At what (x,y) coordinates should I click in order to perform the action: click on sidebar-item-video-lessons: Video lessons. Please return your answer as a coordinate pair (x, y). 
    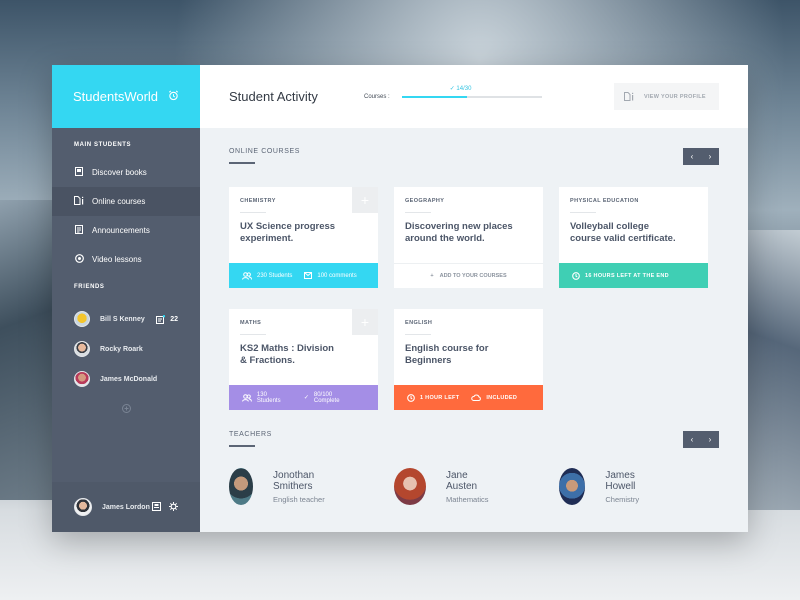
    Looking at the image, I should click on (126, 259).